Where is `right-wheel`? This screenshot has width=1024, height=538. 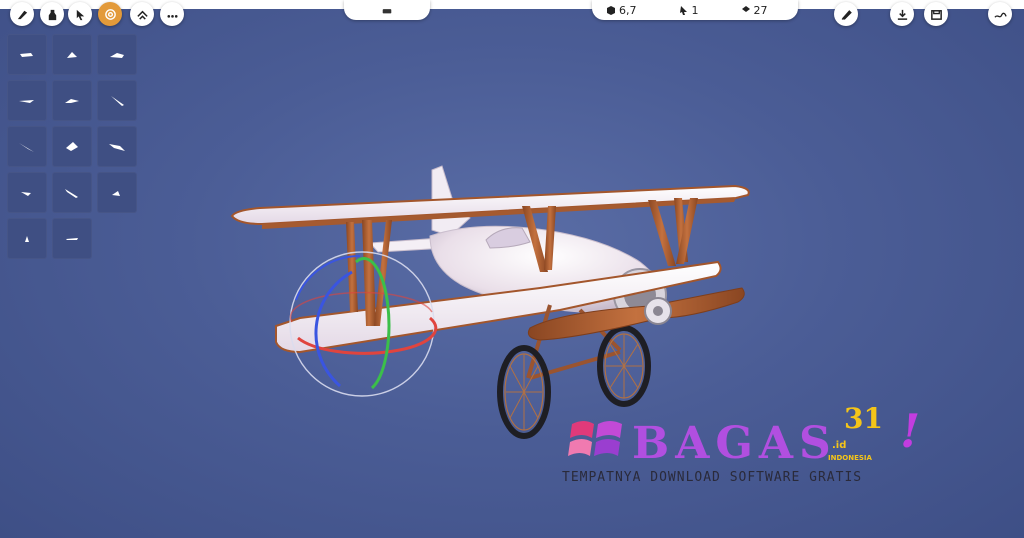 right-wheel is located at coordinates (624, 366).